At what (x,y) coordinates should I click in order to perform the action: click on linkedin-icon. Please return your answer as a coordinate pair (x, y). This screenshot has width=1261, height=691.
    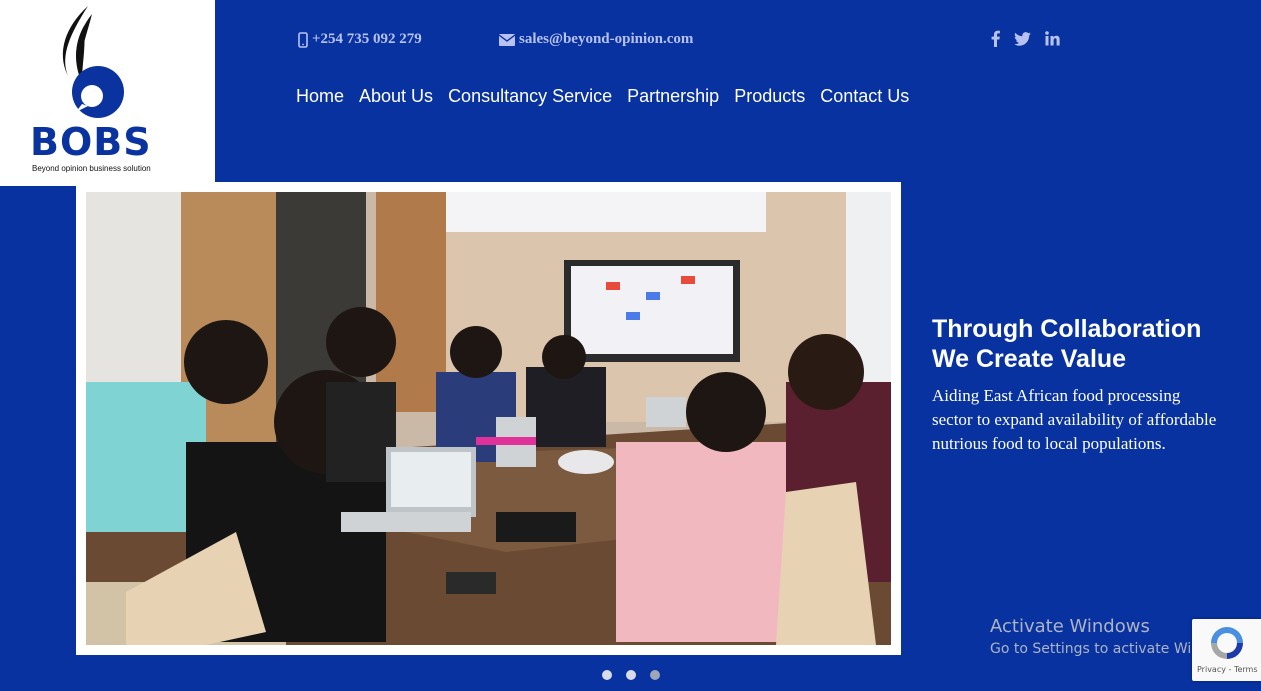
    Looking at the image, I should click on (1052, 38).